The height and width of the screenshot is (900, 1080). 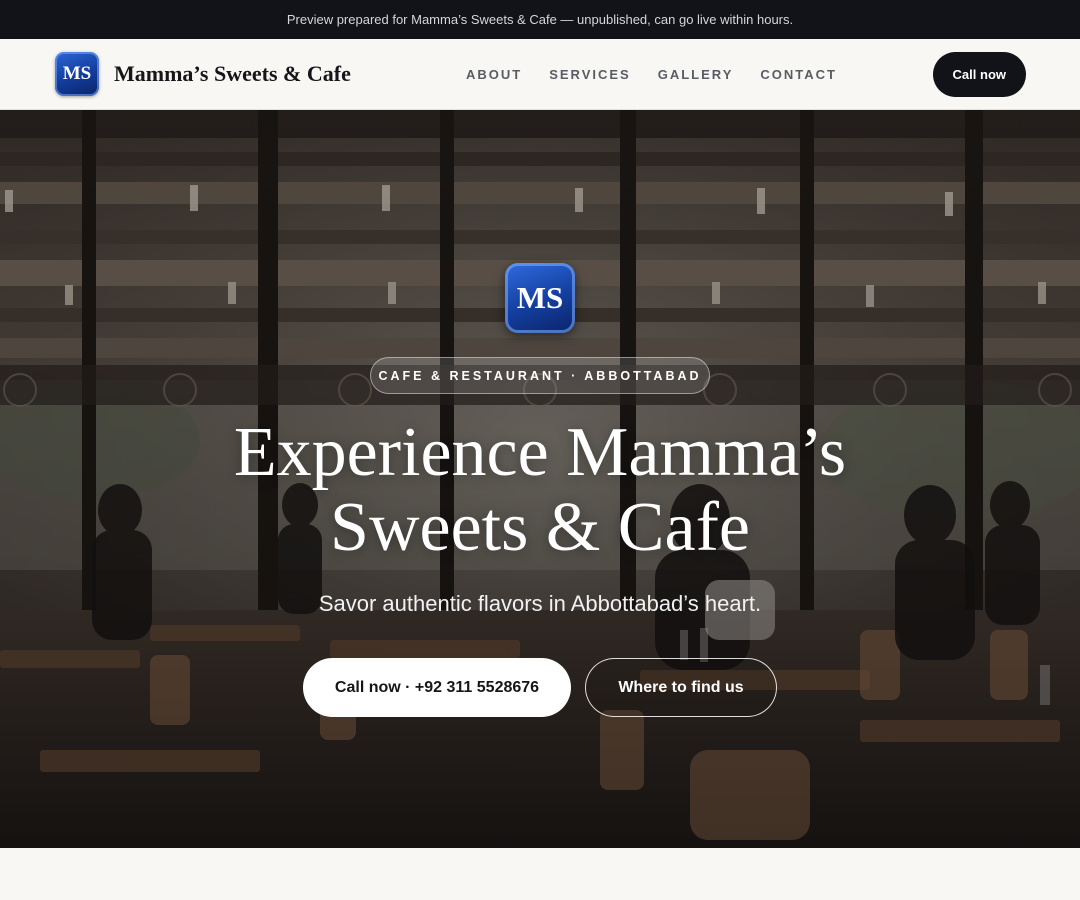 I want to click on hero-title: Experience Mamma’s Sweets & Cafe, so click(x=540, y=490).